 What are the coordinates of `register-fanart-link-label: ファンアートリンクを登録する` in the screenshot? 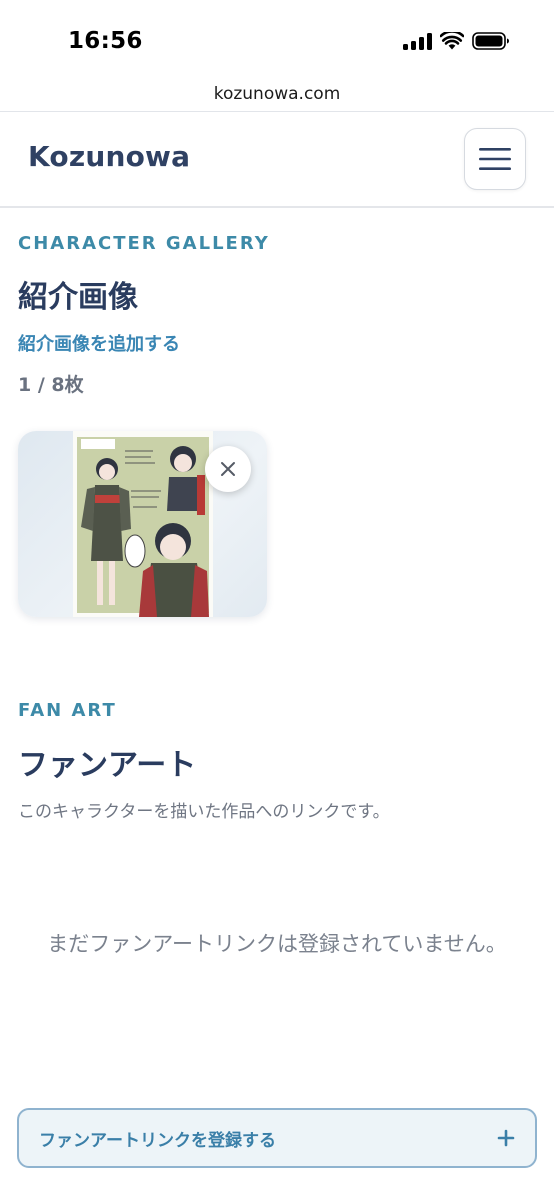 It's located at (157, 1140).